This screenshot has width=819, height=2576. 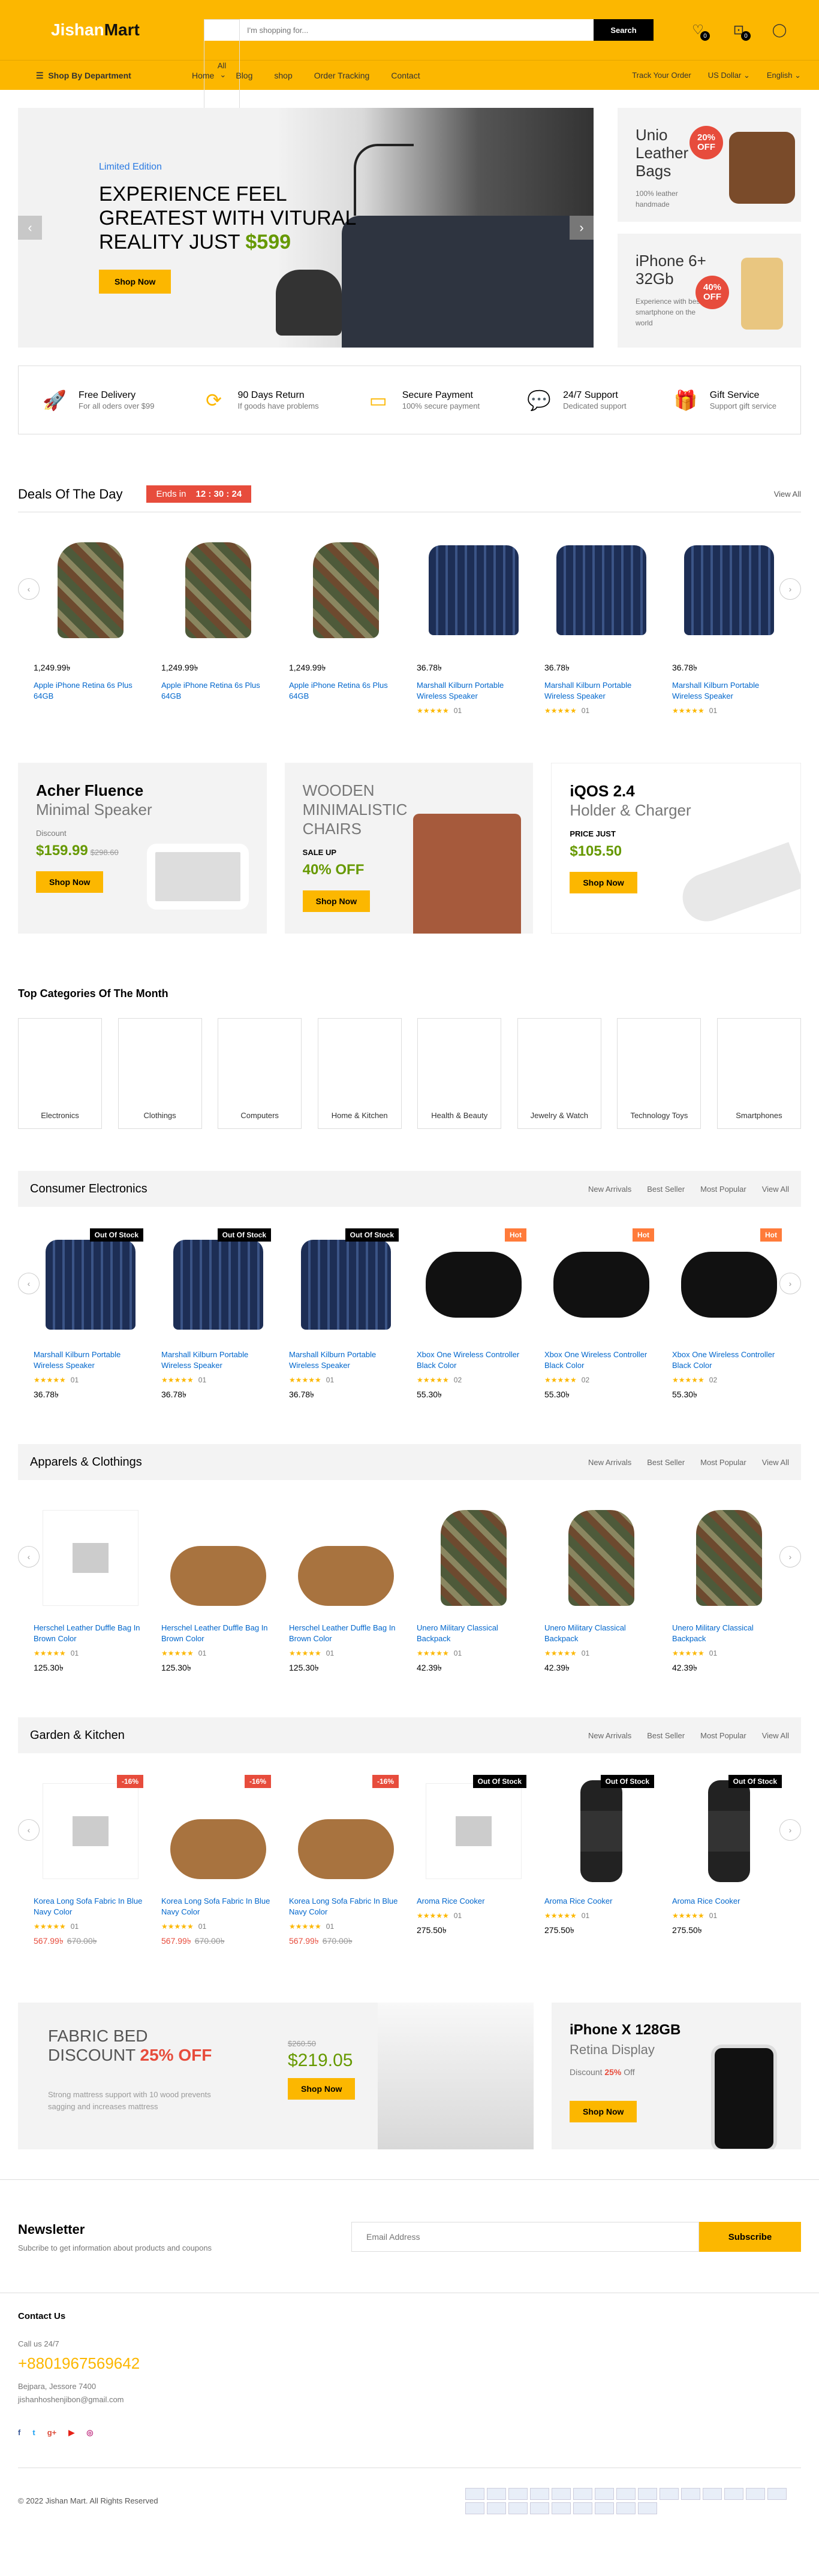 What do you see at coordinates (525, 2237) in the screenshot?
I see `newsletter-email-input` at bounding box center [525, 2237].